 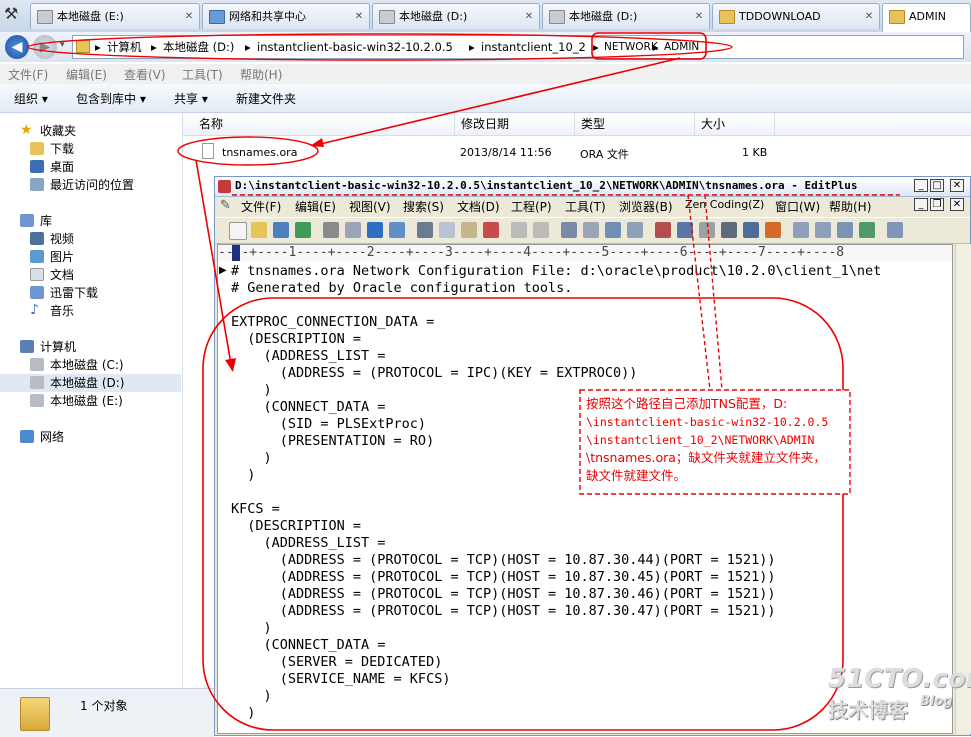 What do you see at coordinates (214, 265) in the screenshot?
I see `arrow-line-to-code` at bounding box center [214, 265].